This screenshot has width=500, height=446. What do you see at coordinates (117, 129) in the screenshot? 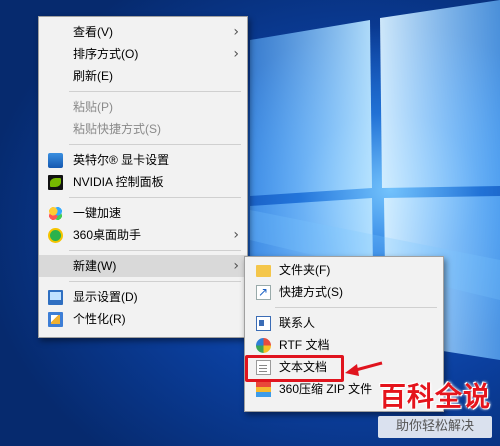
I see `menu-item-label: 粘贴快捷方式(S)` at bounding box center [117, 129].